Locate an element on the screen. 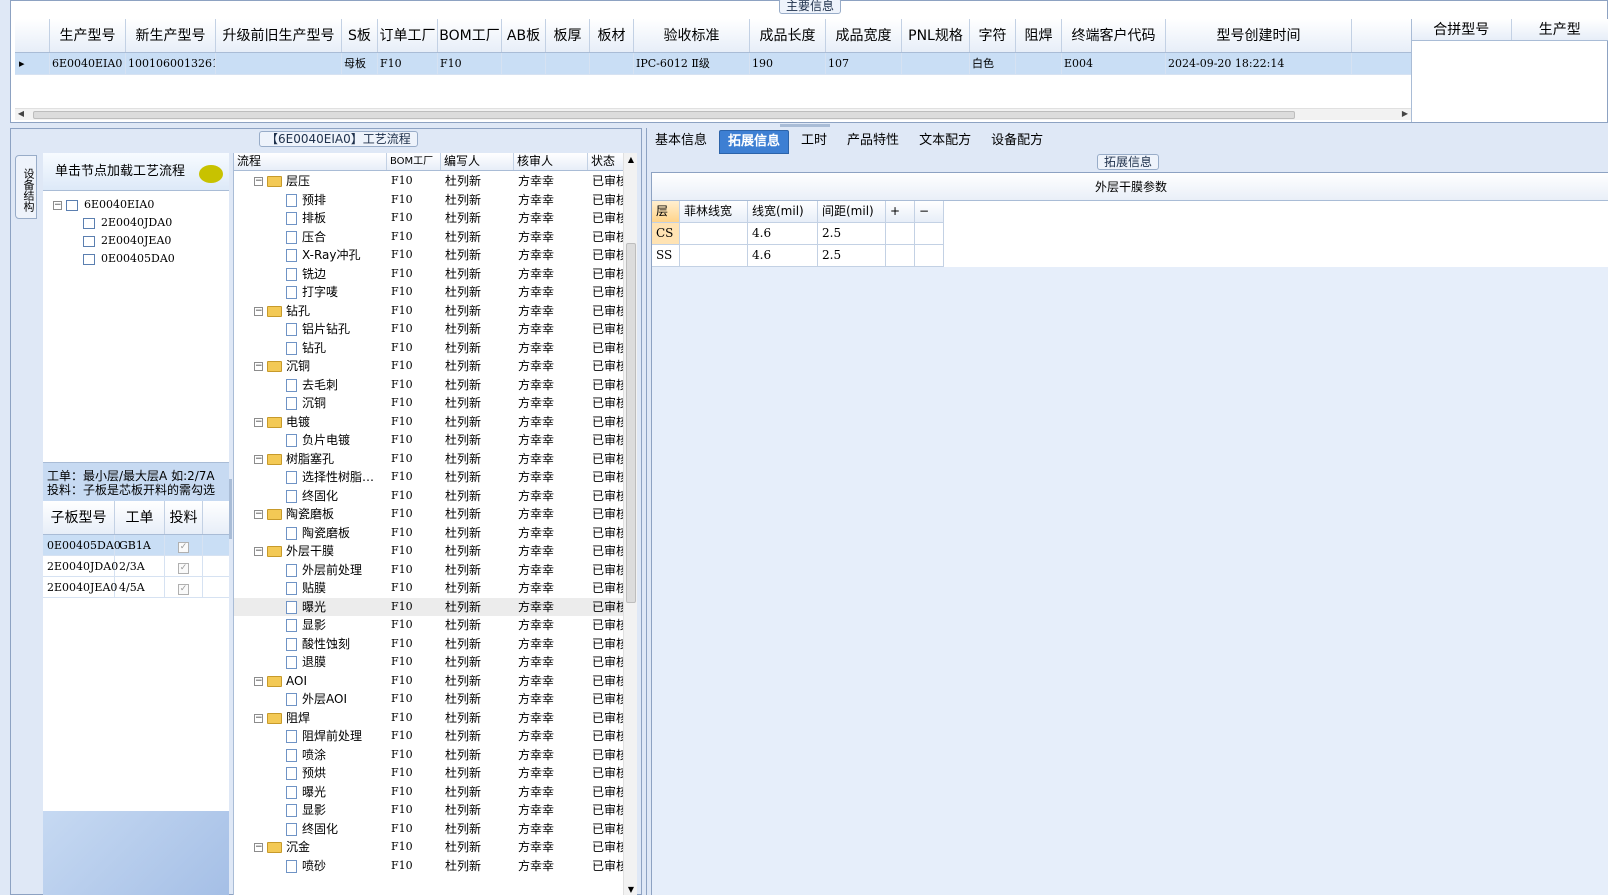 The image size is (1608, 895). table-row: 外层AOI F10 杜列新 方幸幸 已审核 is located at coordinates (429, 699).